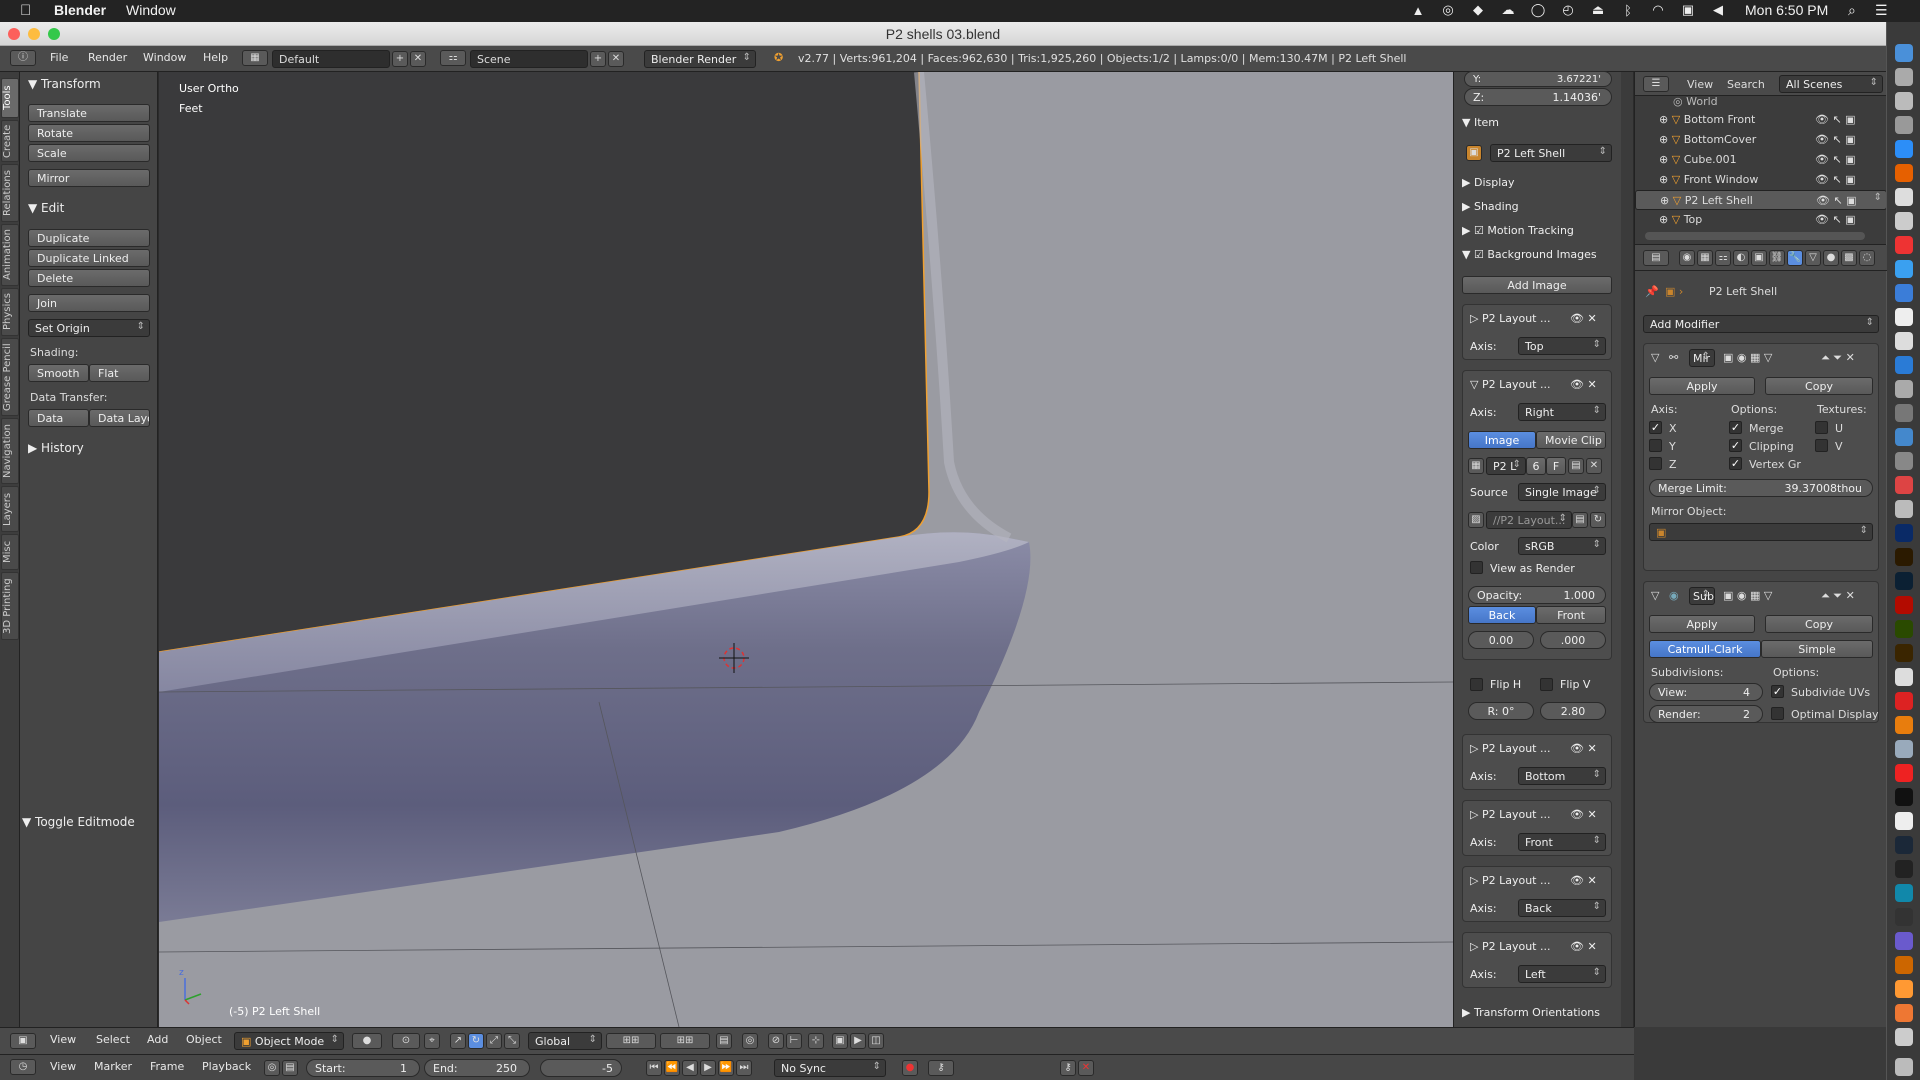  I want to click on image-browse-icon: ▦, so click(1476, 466).